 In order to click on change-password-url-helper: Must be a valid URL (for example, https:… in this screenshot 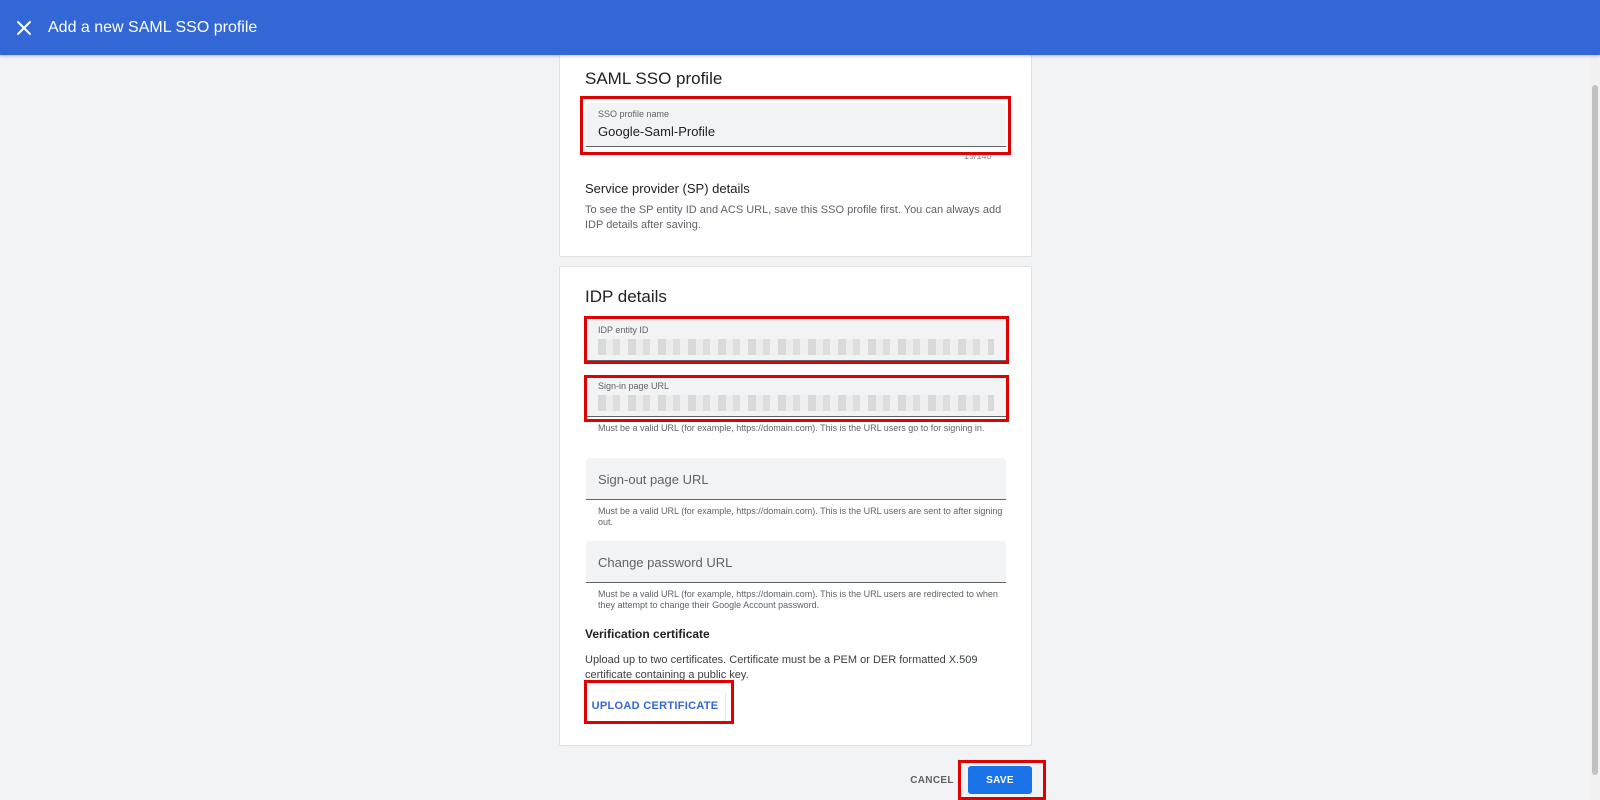, I will do `click(798, 599)`.